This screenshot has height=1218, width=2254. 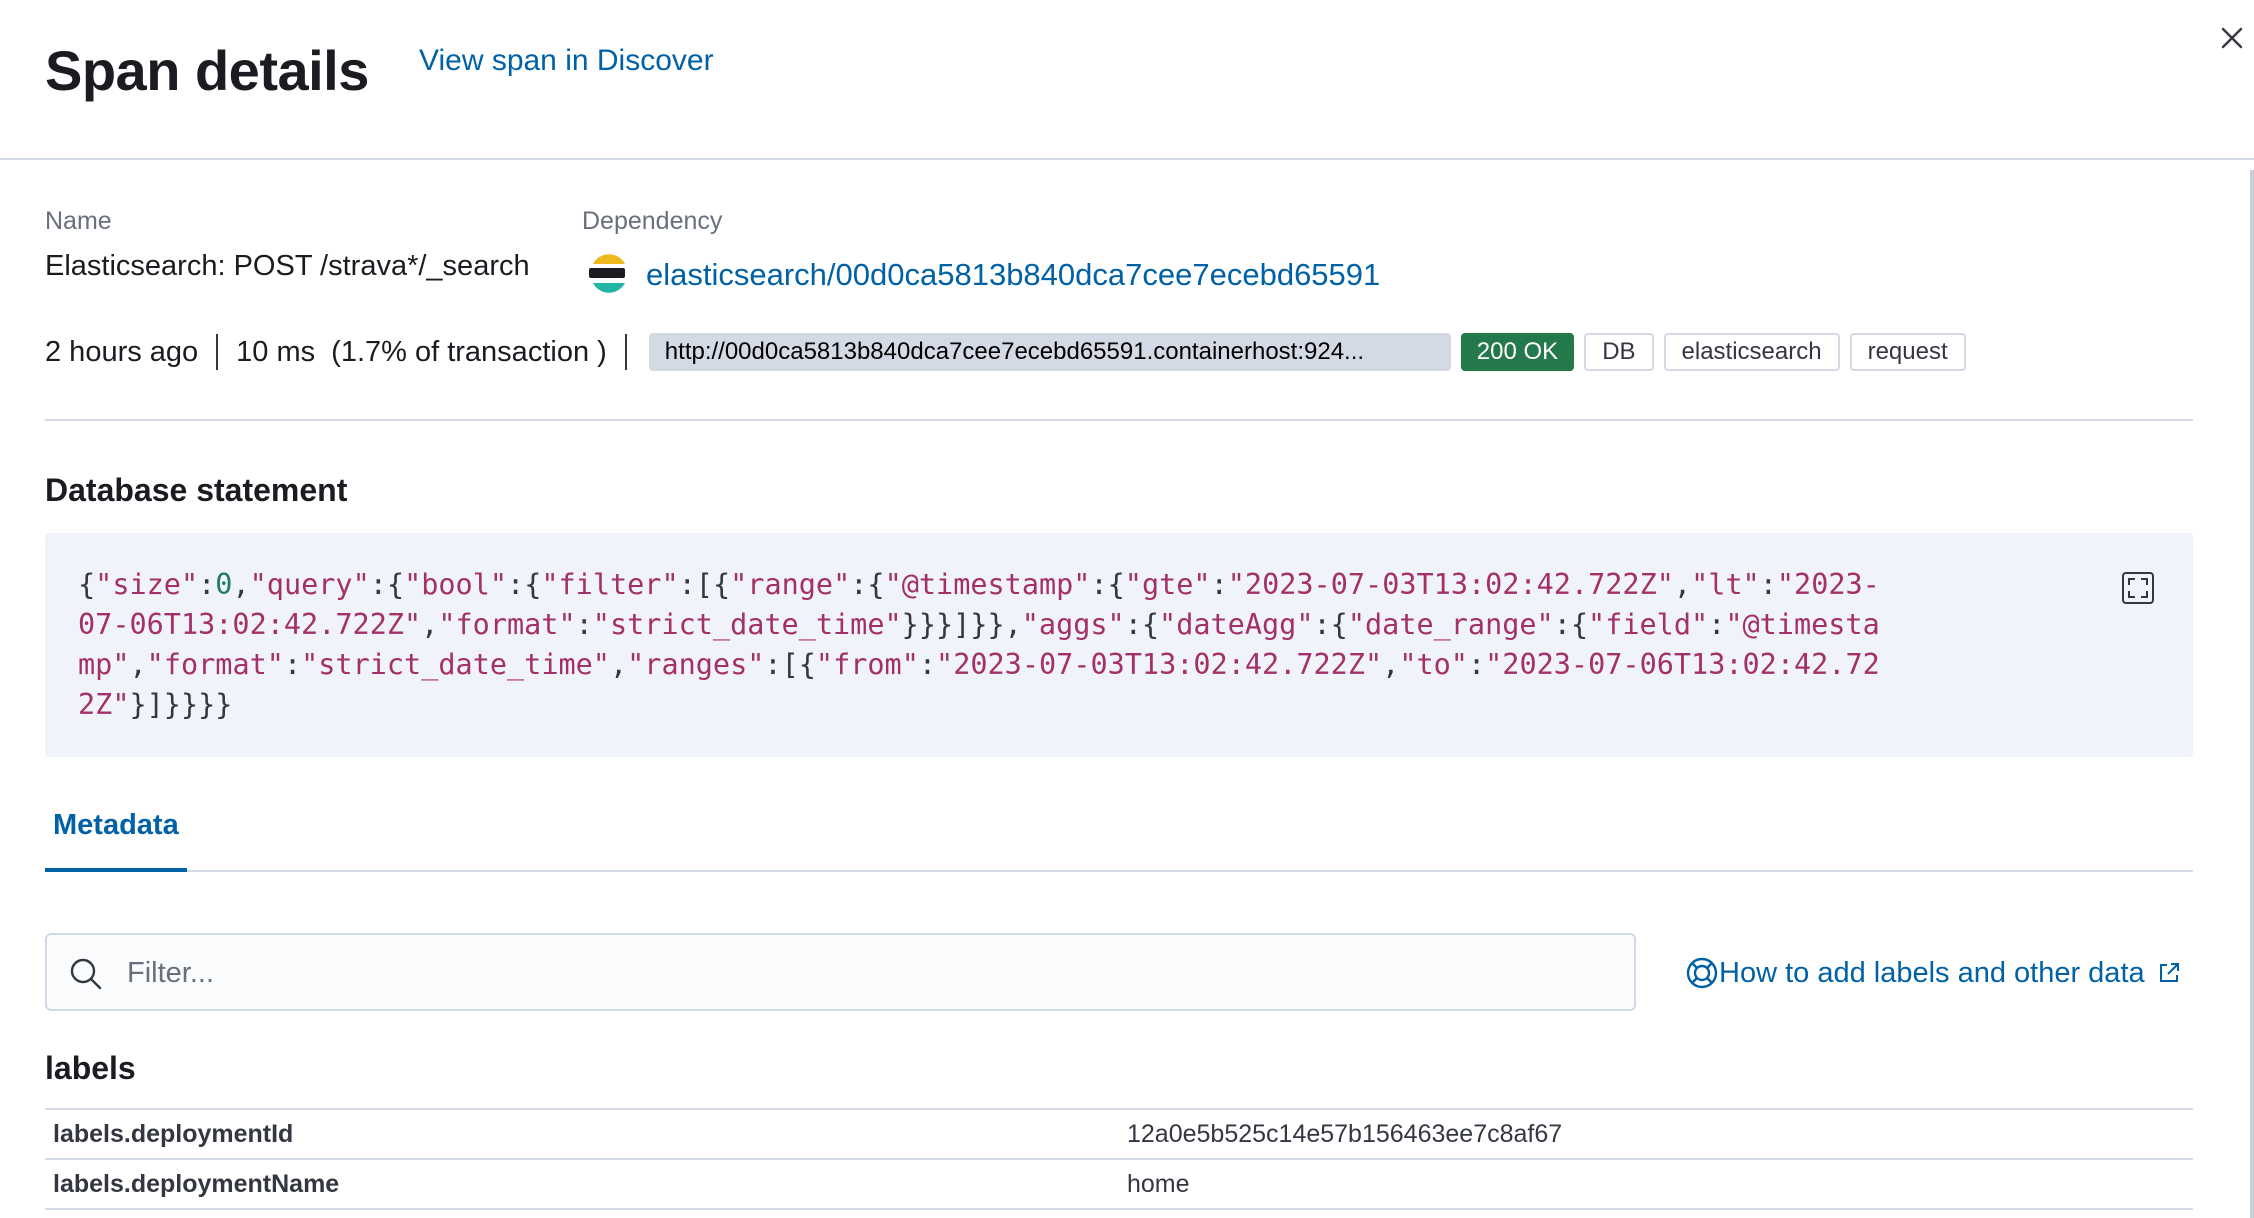 What do you see at coordinates (469, 351) in the screenshot?
I see `duration-percent: (1.7% of transaction )` at bounding box center [469, 351].